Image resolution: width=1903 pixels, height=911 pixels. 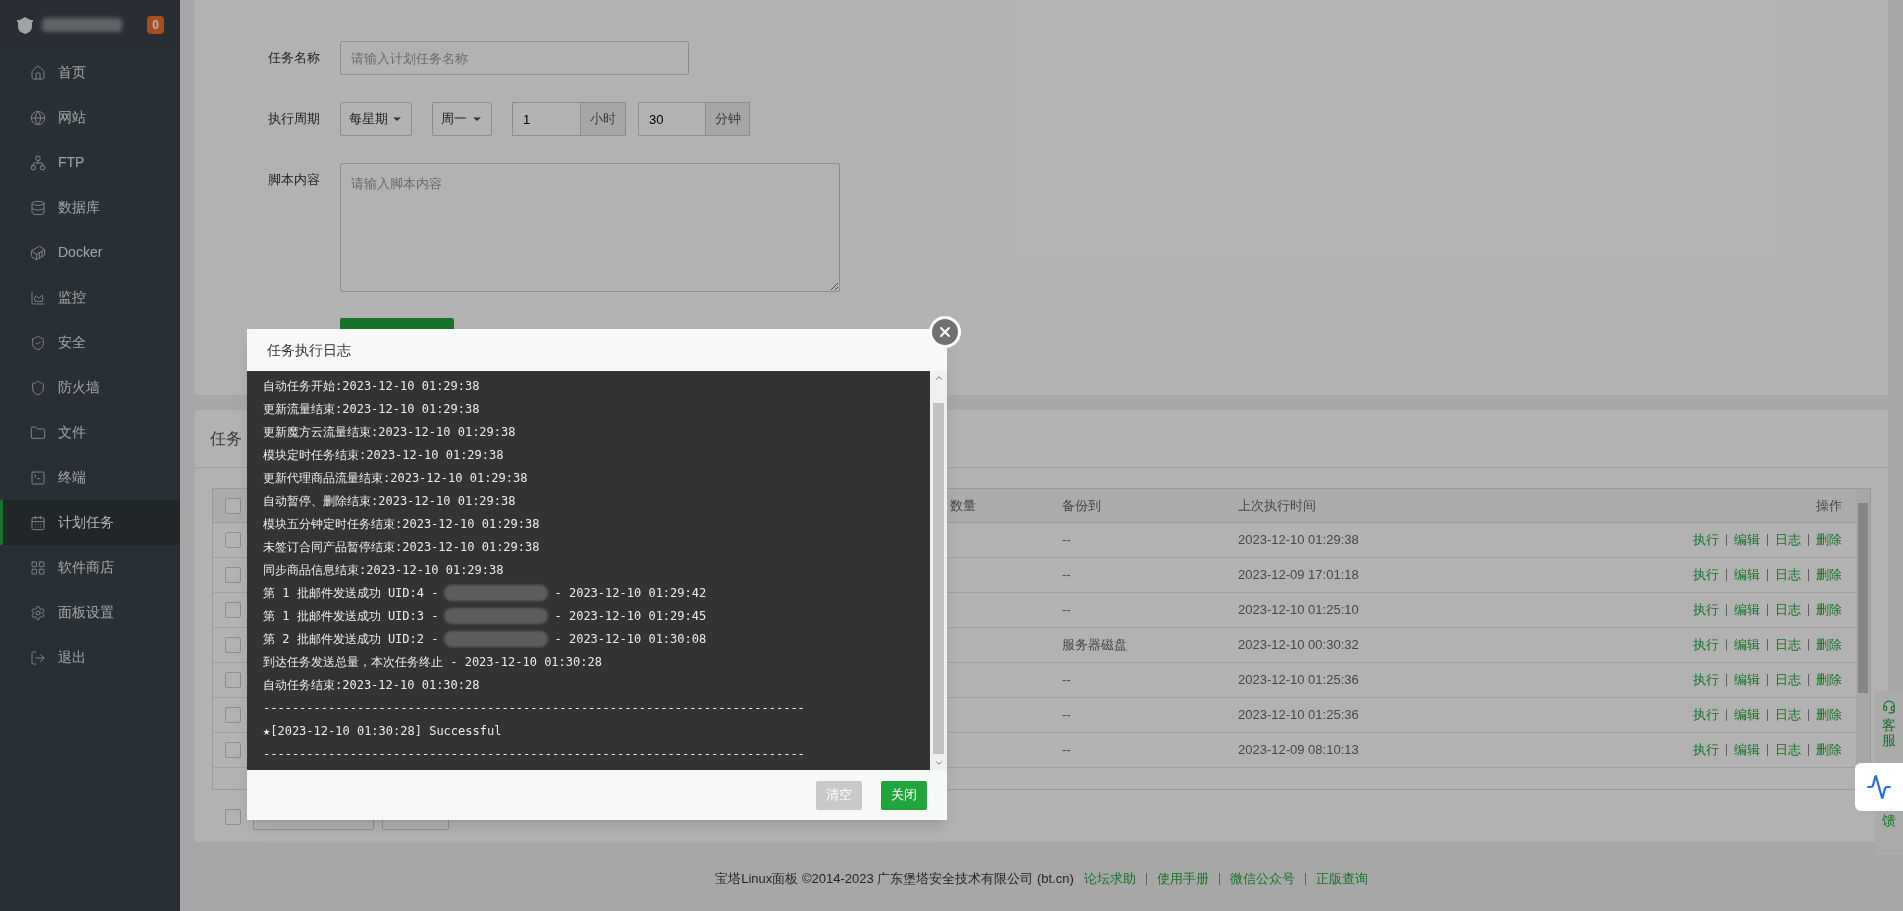 What do you see at coordinates (38, 567) in the screenshot?
I see `grid-icon` at bounding box center [38, 567].